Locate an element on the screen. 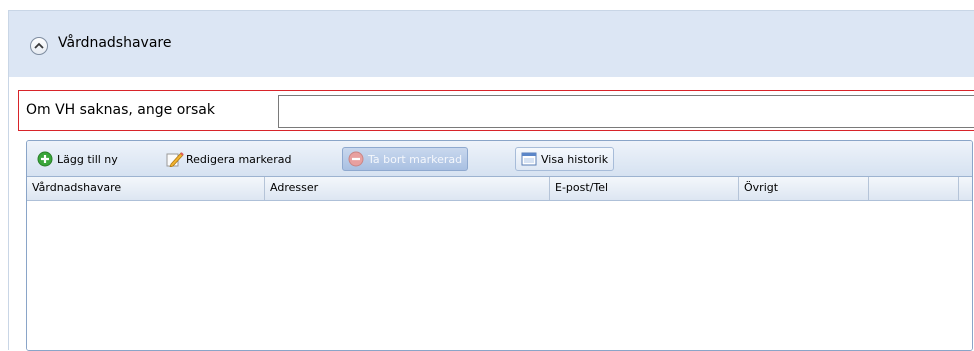 Image resolution: width=974 pixels, height=351 pixels. column-extra is located at coordinates (914, 188).